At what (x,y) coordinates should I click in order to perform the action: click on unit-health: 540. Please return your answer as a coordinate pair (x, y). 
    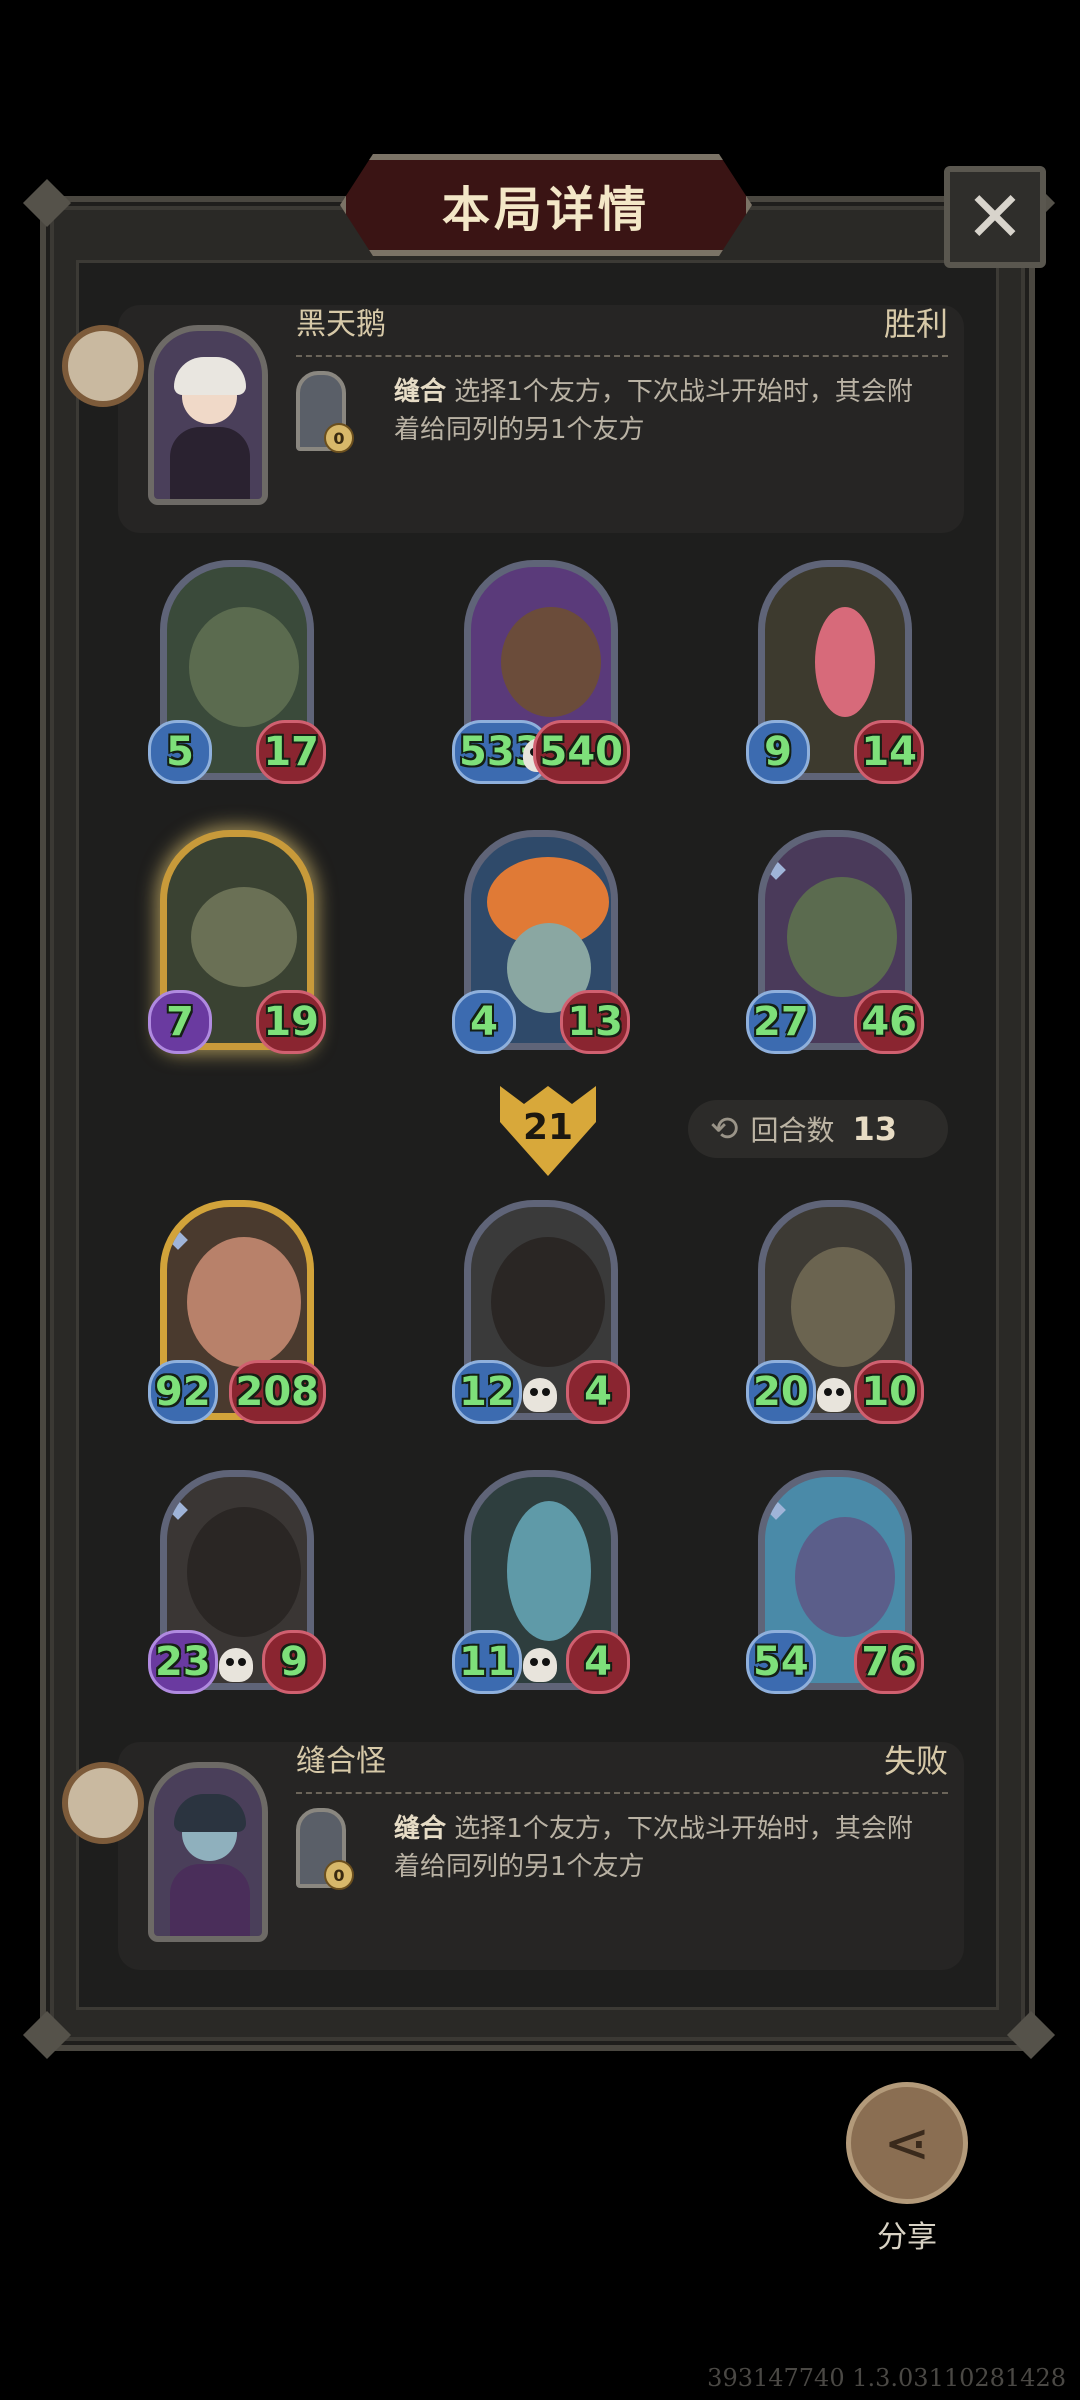
    Looking at the image, I should click on (581, 752).